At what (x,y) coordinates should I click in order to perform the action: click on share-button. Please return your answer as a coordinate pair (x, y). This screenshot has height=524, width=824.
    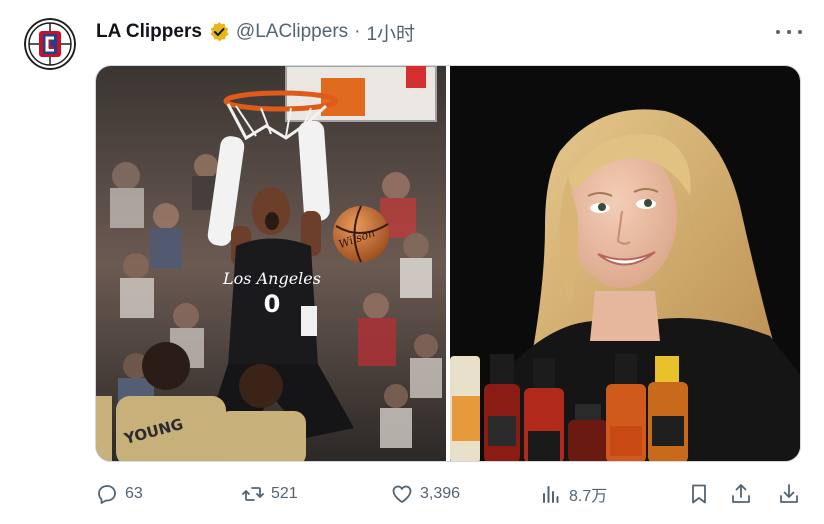
    Looking at the image, I should click on (741, 494).